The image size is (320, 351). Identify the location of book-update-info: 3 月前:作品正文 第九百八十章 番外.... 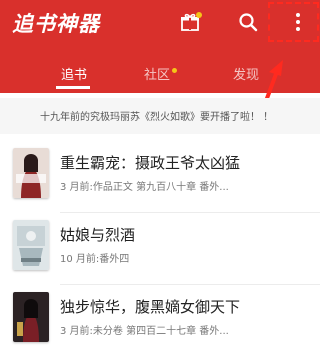
(144, 187).